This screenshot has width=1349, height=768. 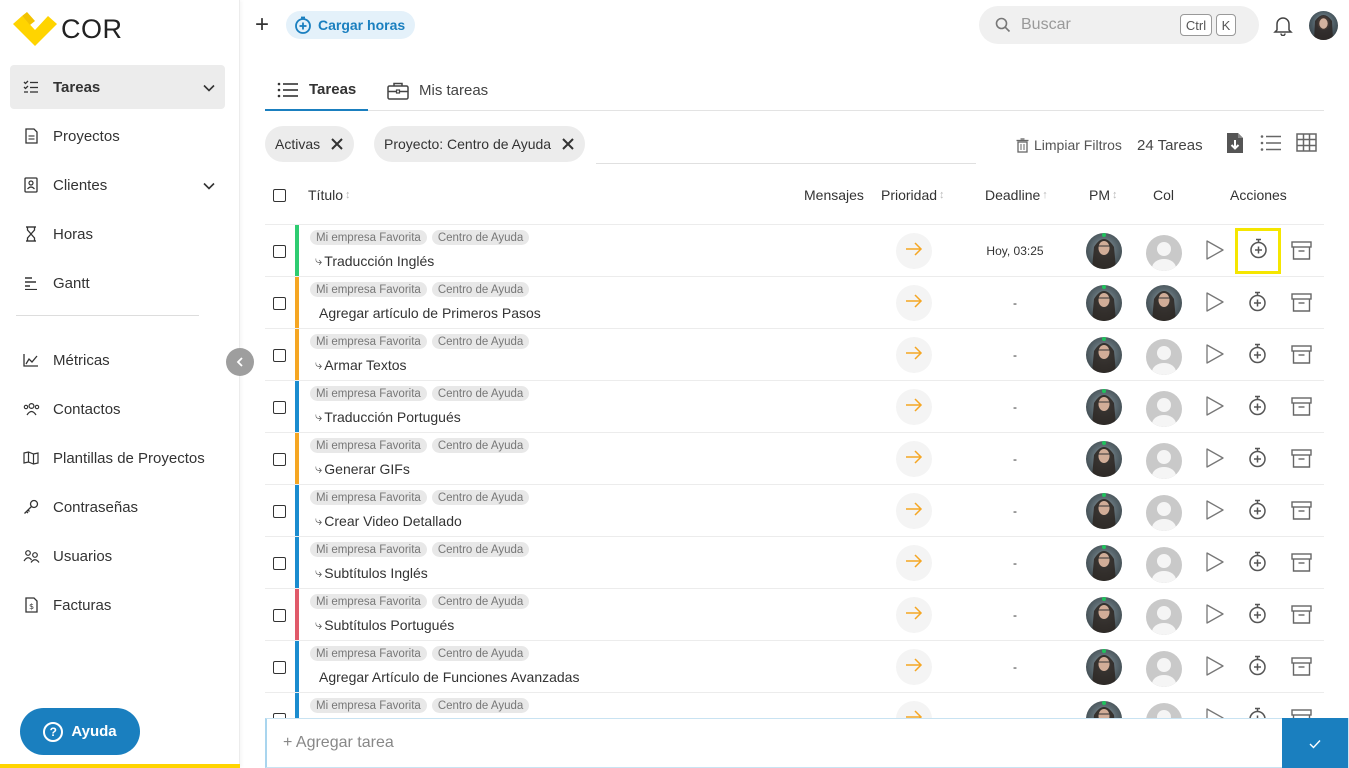 What do you see at coordinates (913, 195) in the screenshot?
I see `header-priority: Prioridad ↕` at bounding box center [913, 195].